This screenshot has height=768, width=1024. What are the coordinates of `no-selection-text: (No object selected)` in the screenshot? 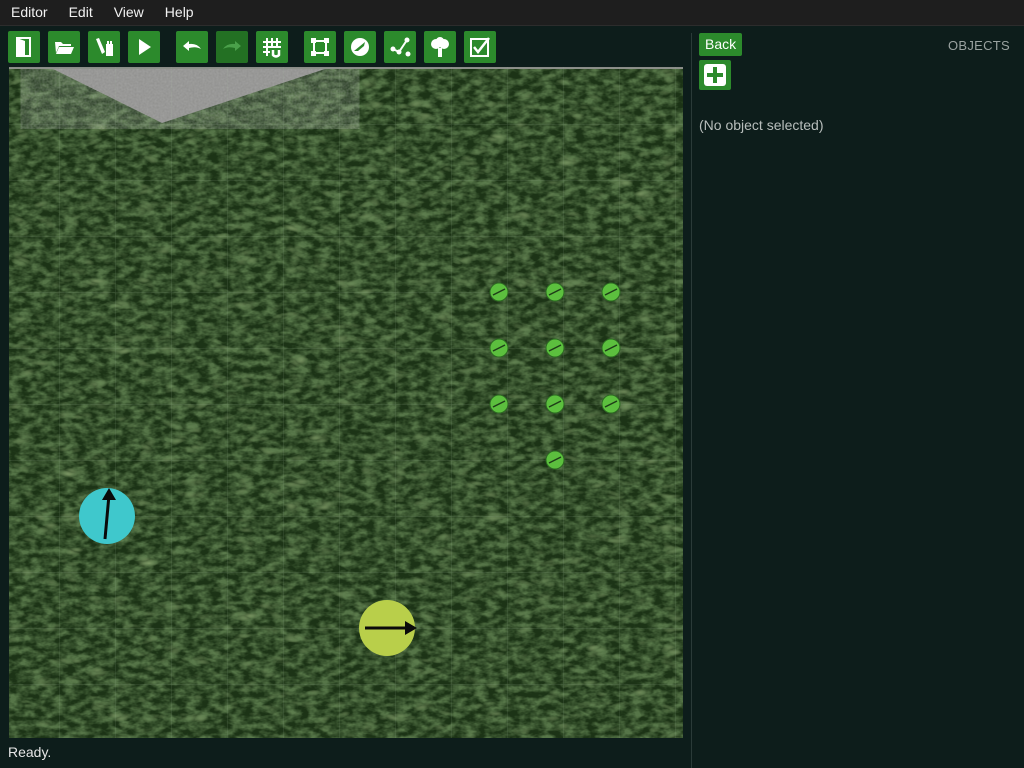 It's located at (761, 125).